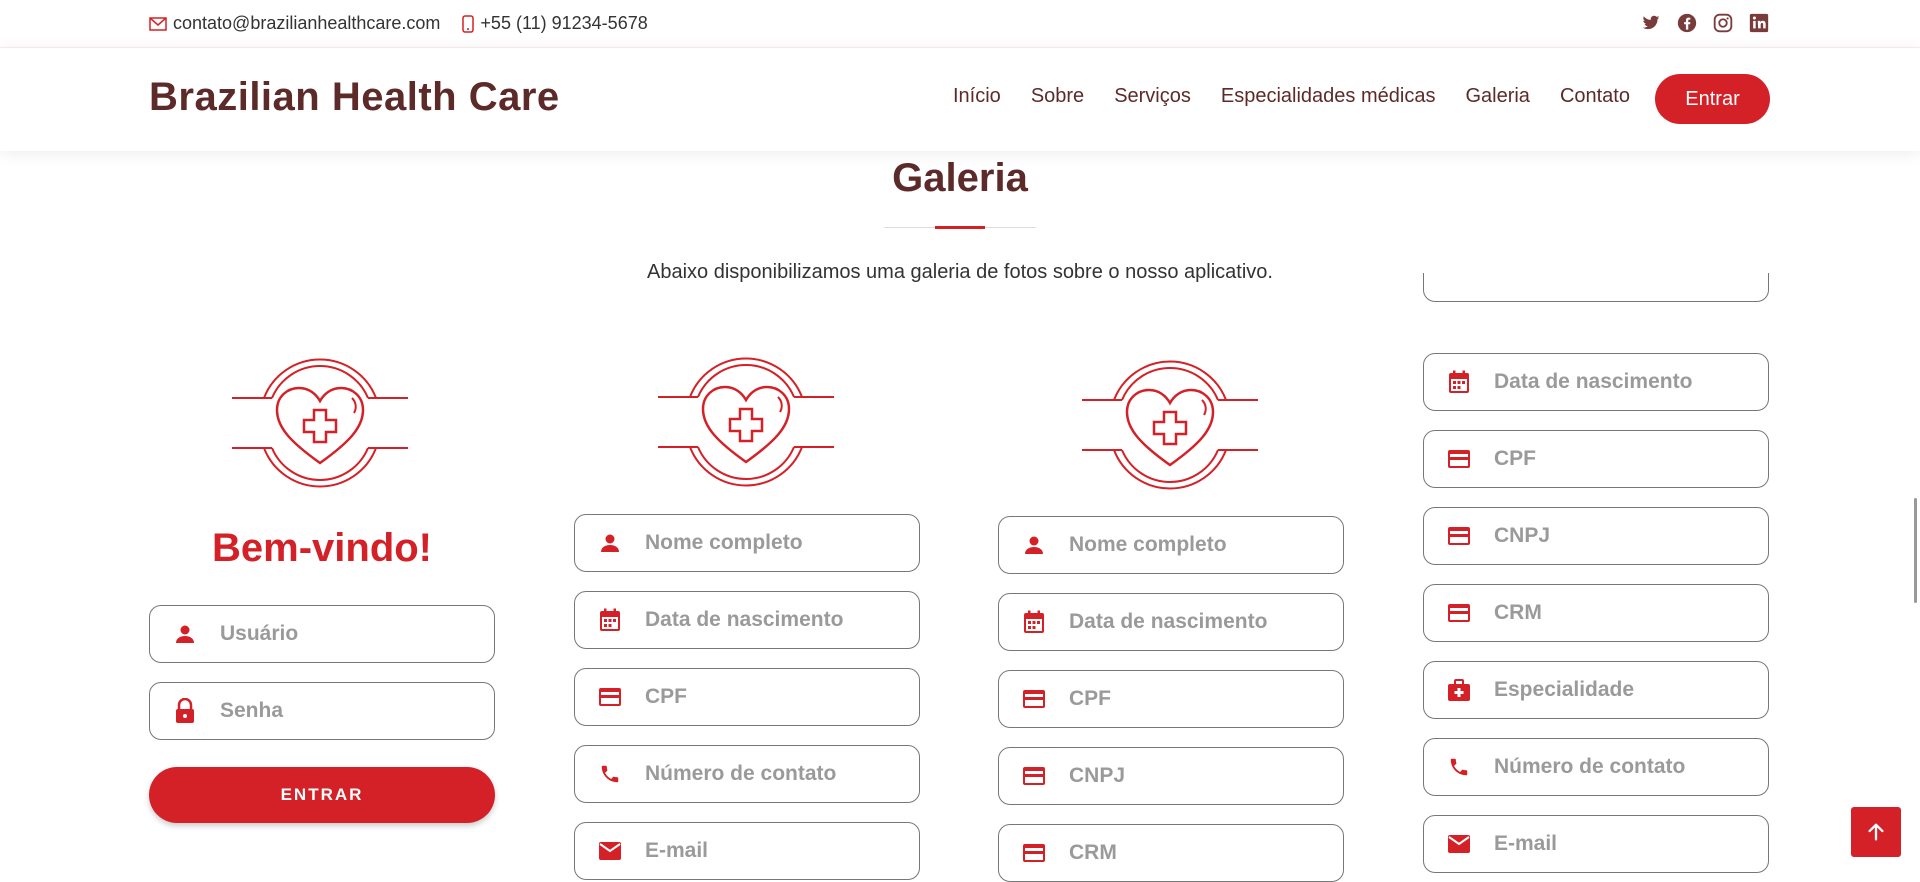  What do you see at coordinates (259, 633) in the screenshot?
I see `username-placeholder: Usuário` at bounding box center [259, 633].